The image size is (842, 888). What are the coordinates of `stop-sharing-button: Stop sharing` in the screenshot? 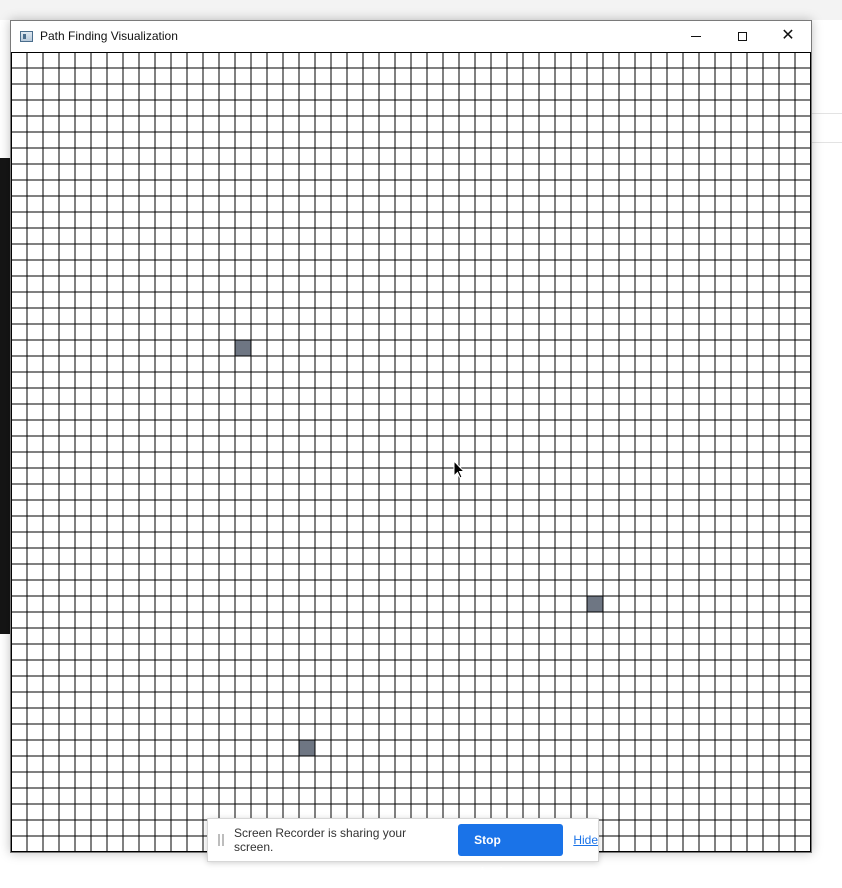 It's located at (511, 851).